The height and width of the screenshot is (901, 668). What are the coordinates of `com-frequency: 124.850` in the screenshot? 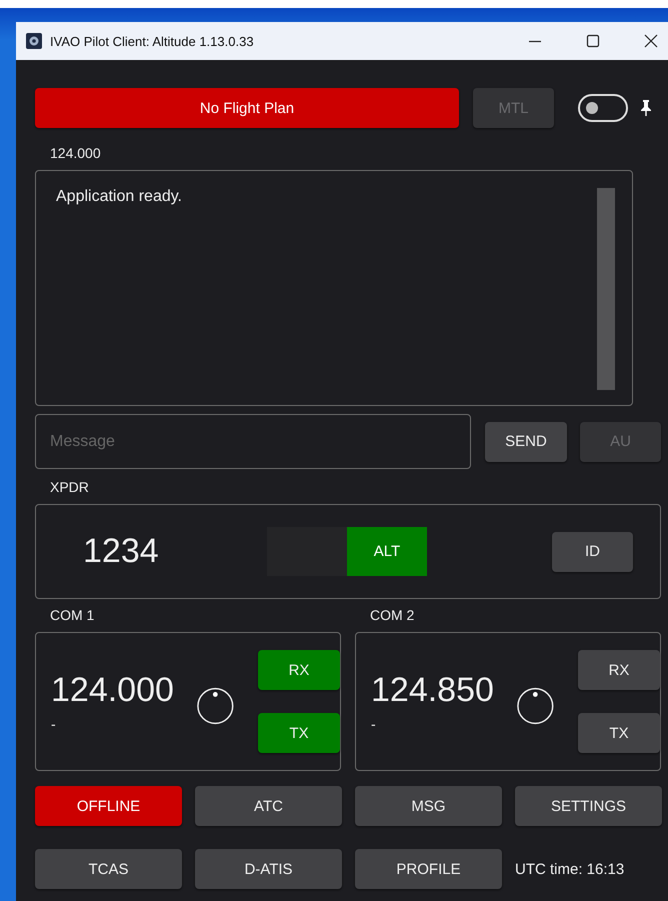 It's located at (433, 690).